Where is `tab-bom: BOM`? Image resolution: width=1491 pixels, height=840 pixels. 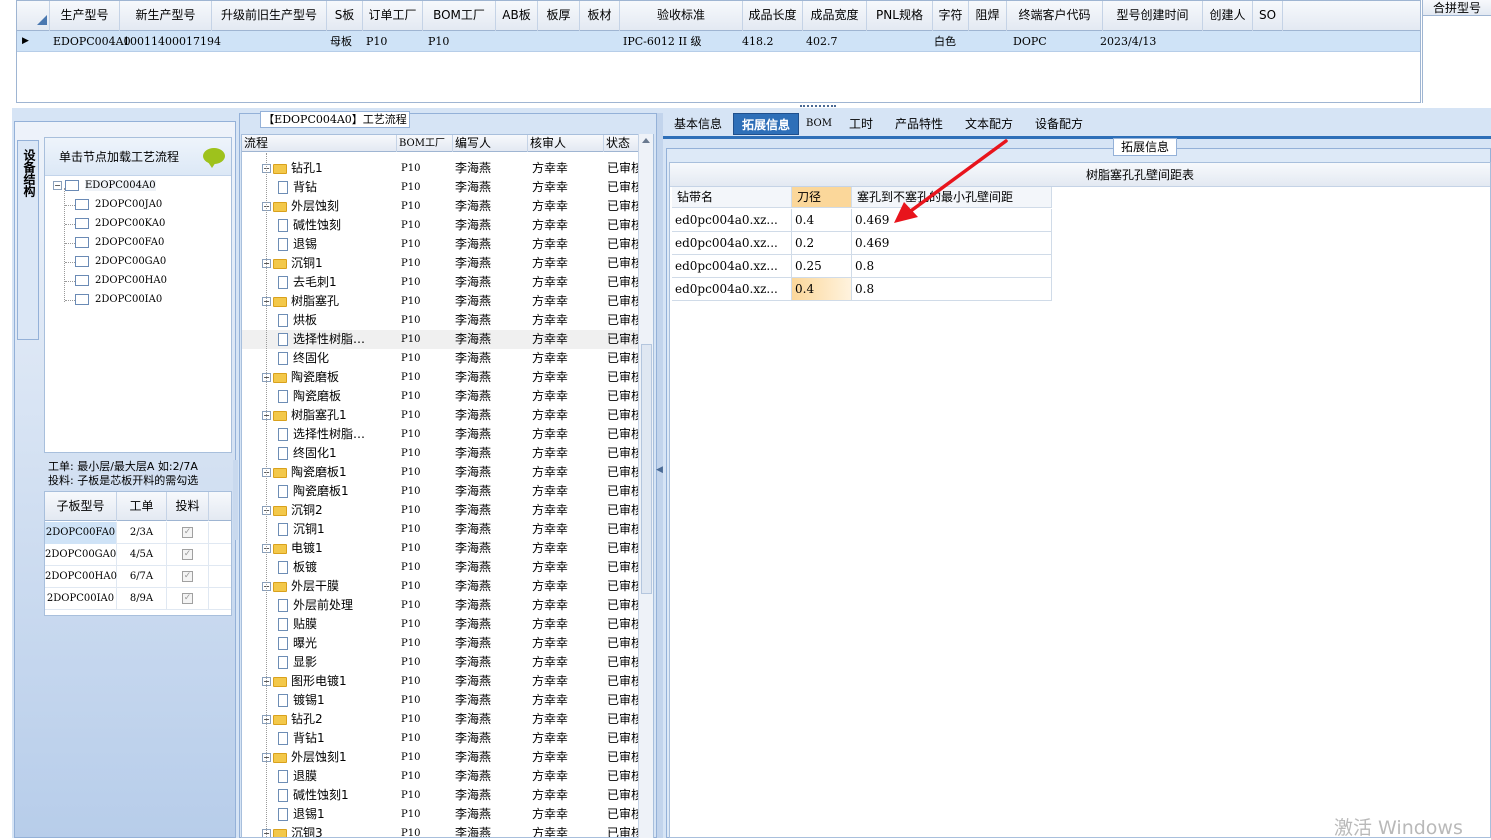
tab-bom: BOM is located at coordinates (819, 124).